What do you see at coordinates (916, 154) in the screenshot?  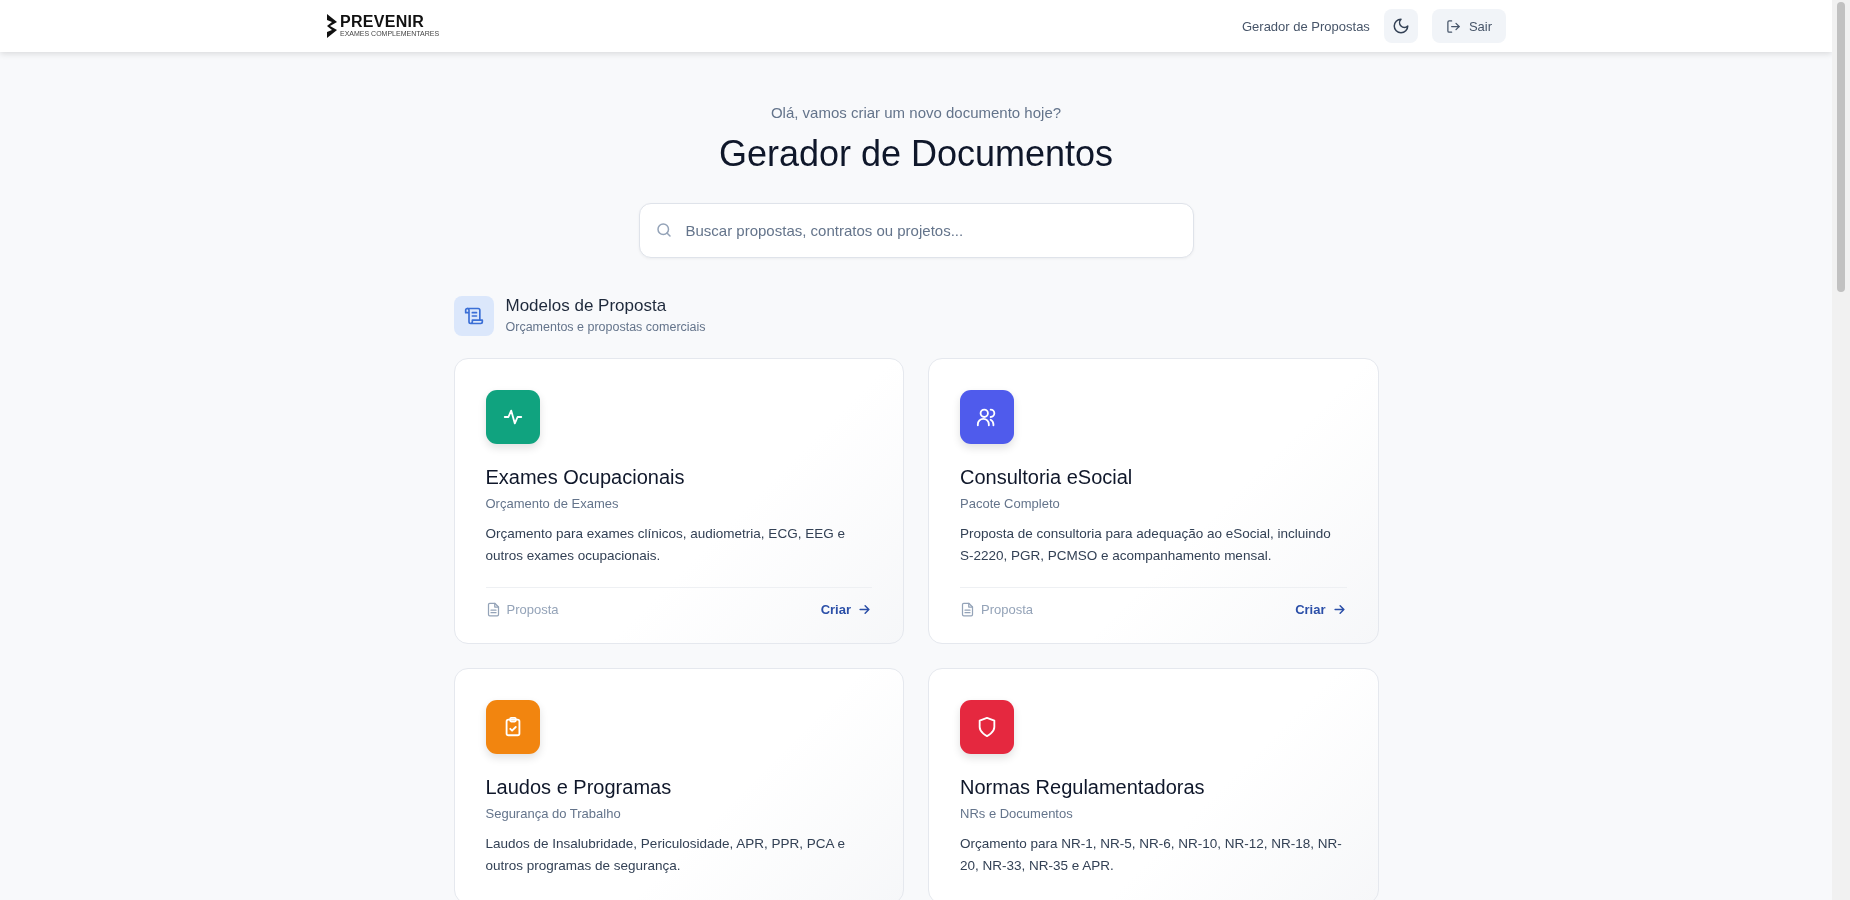 I see `page-title: Gerador de Documentos` at bounding box center [916, 154].